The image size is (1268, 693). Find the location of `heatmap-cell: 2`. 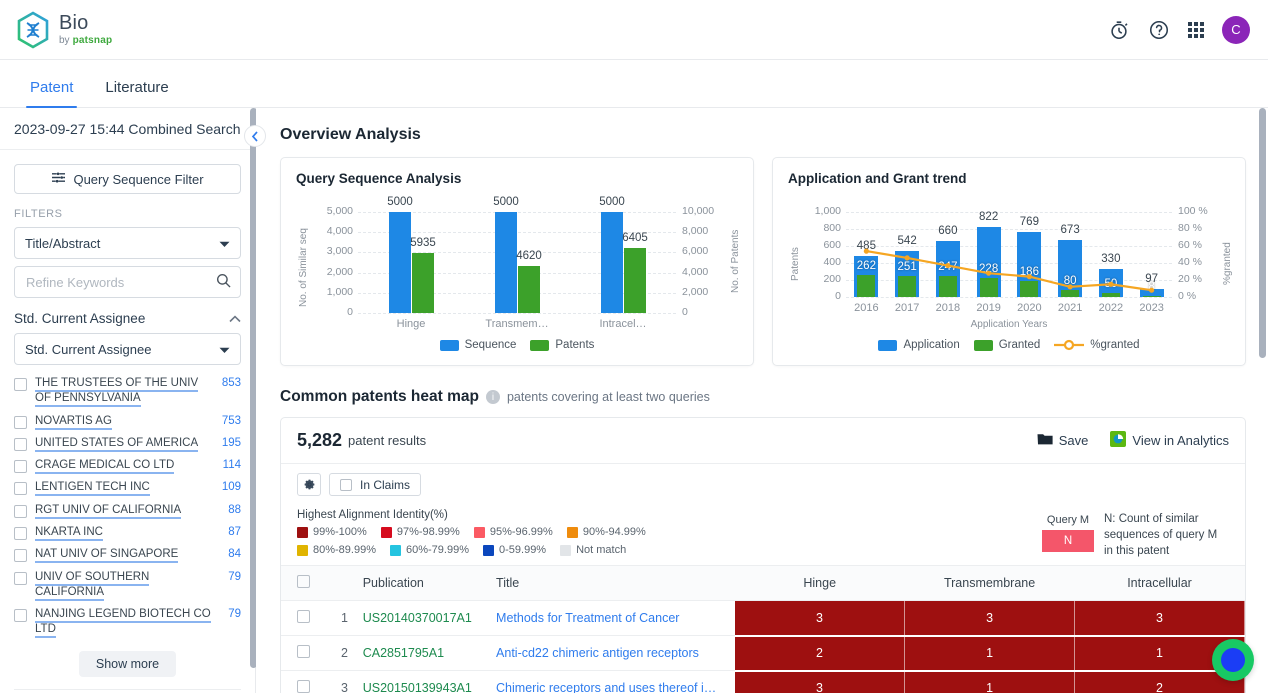

heatmap-cell: 2 is located at coordinates (820, 653).